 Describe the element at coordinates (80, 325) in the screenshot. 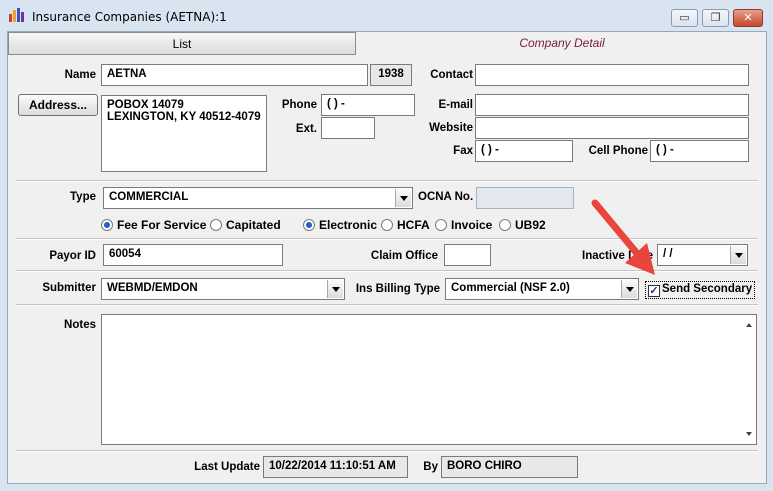

I see `notes-label: Notes` at that location.